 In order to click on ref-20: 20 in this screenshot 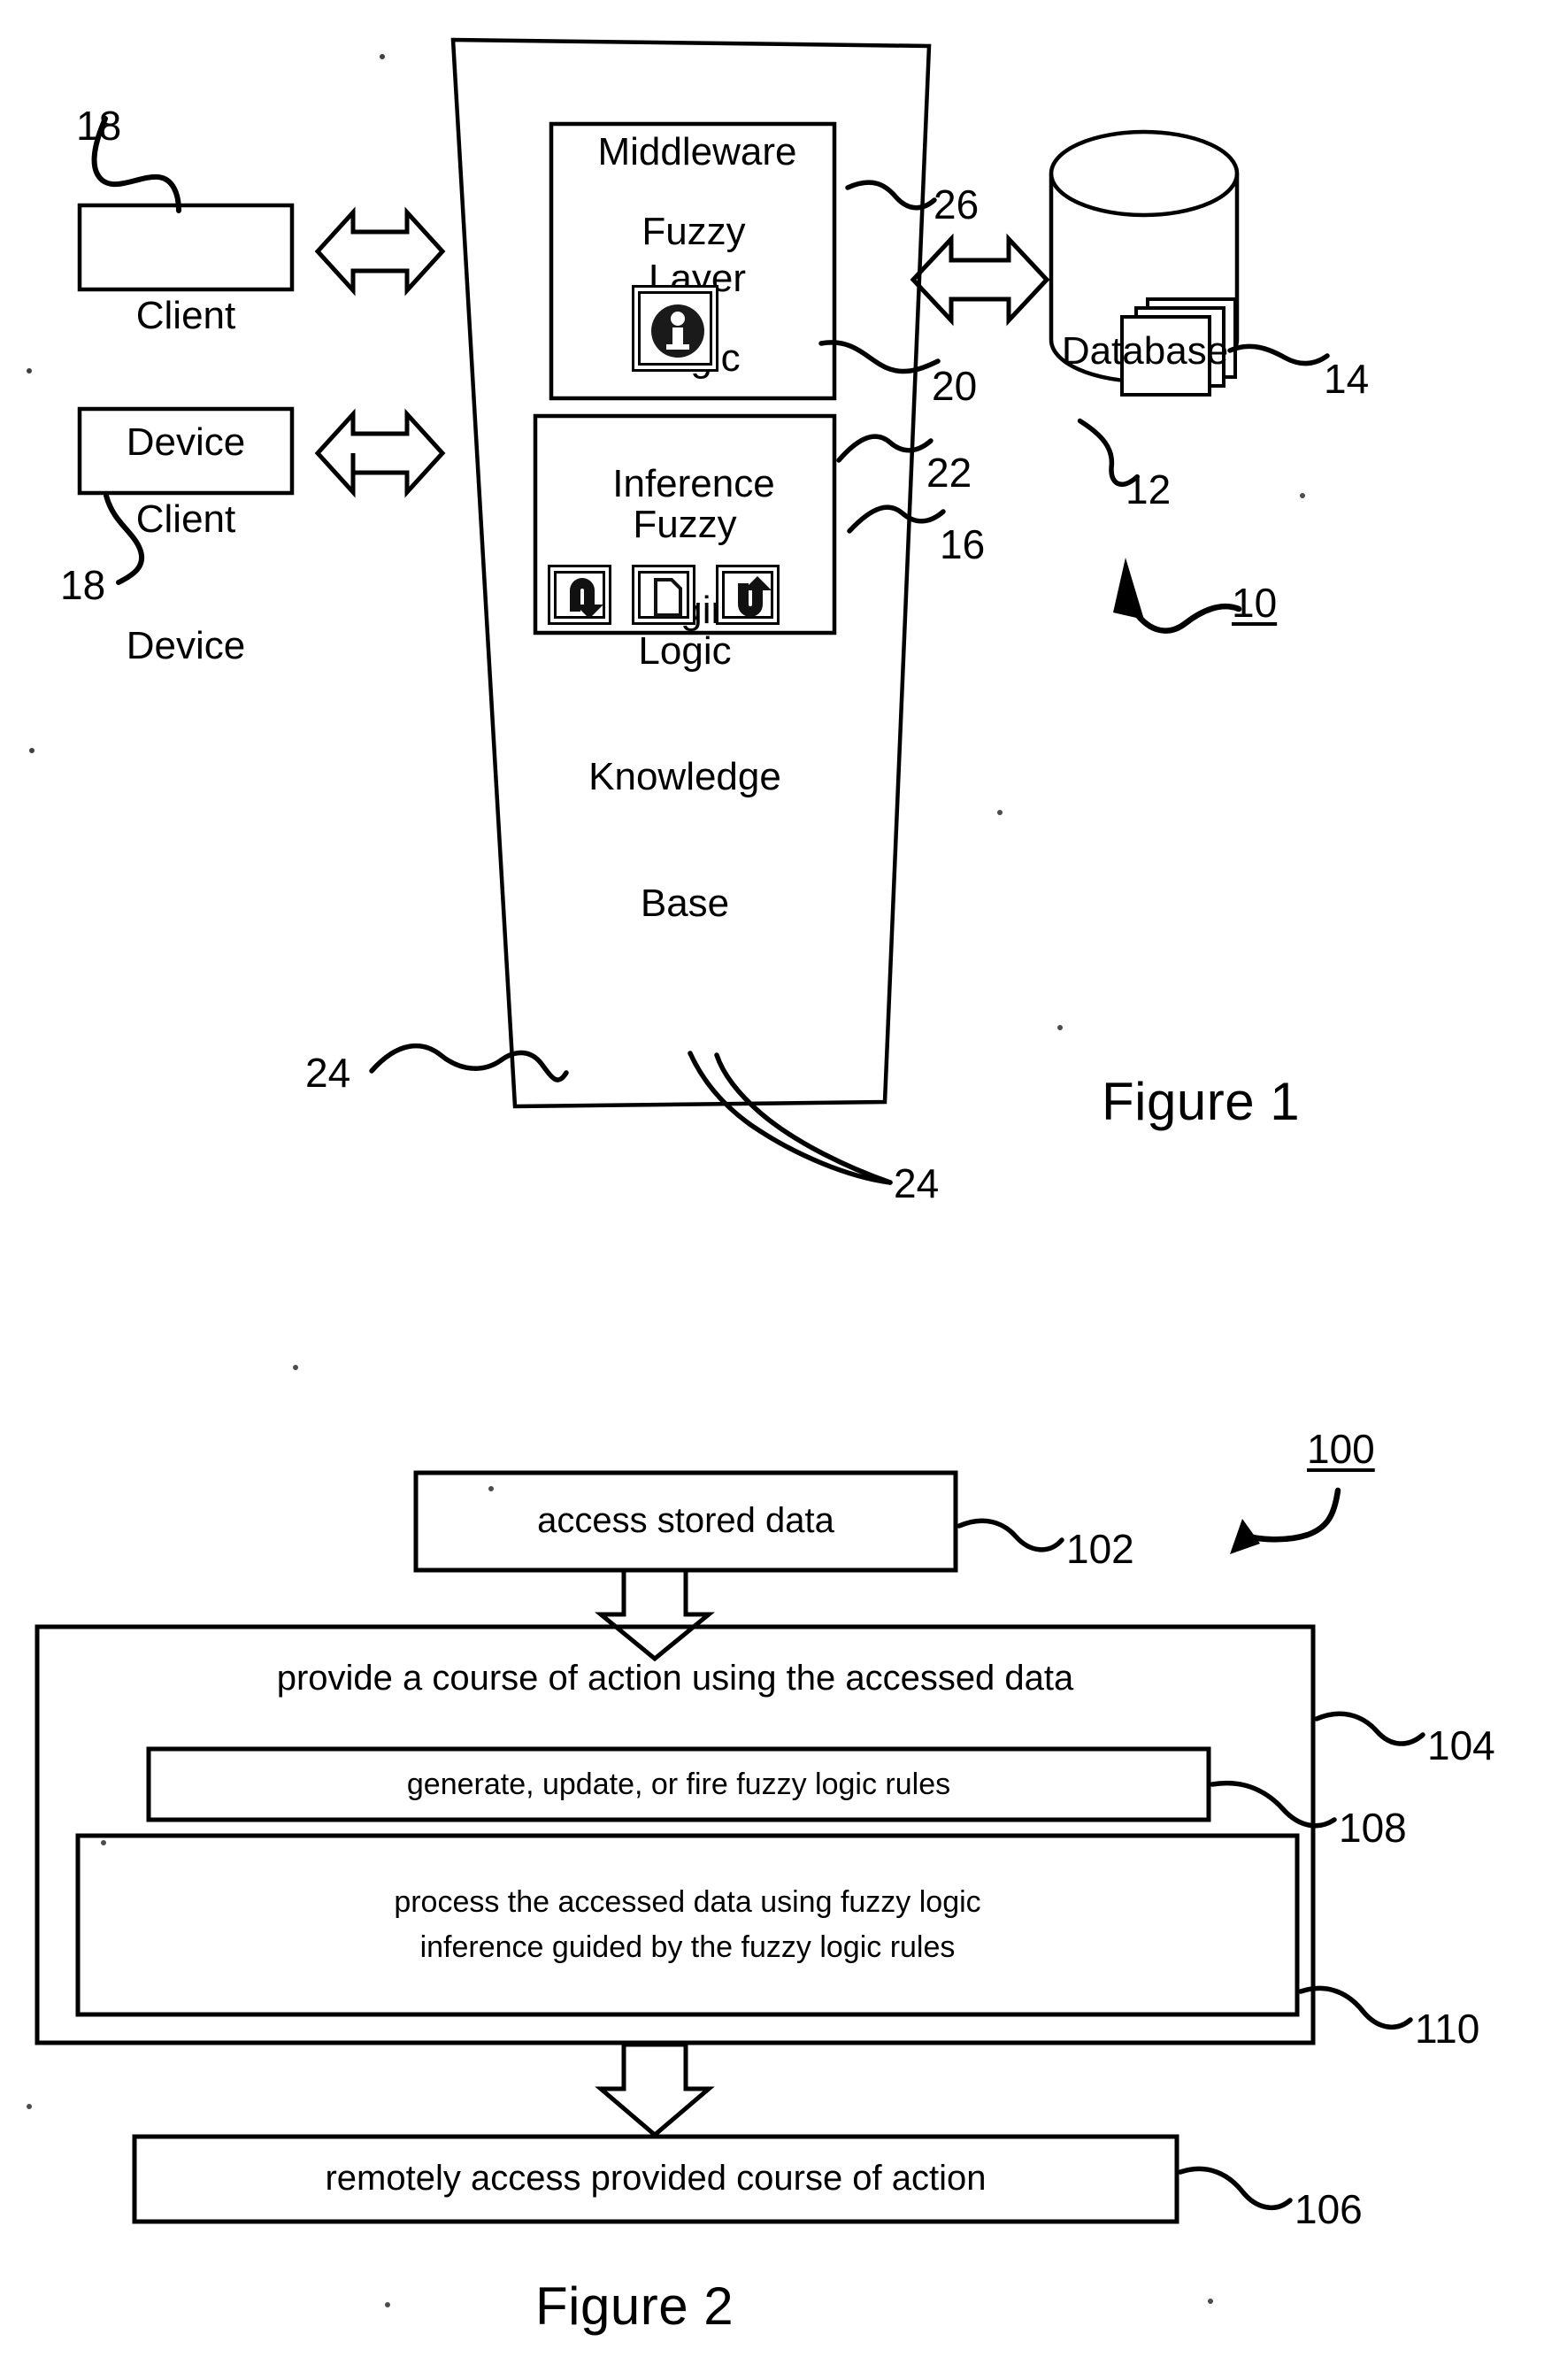, I will do `click(955, 386)`.